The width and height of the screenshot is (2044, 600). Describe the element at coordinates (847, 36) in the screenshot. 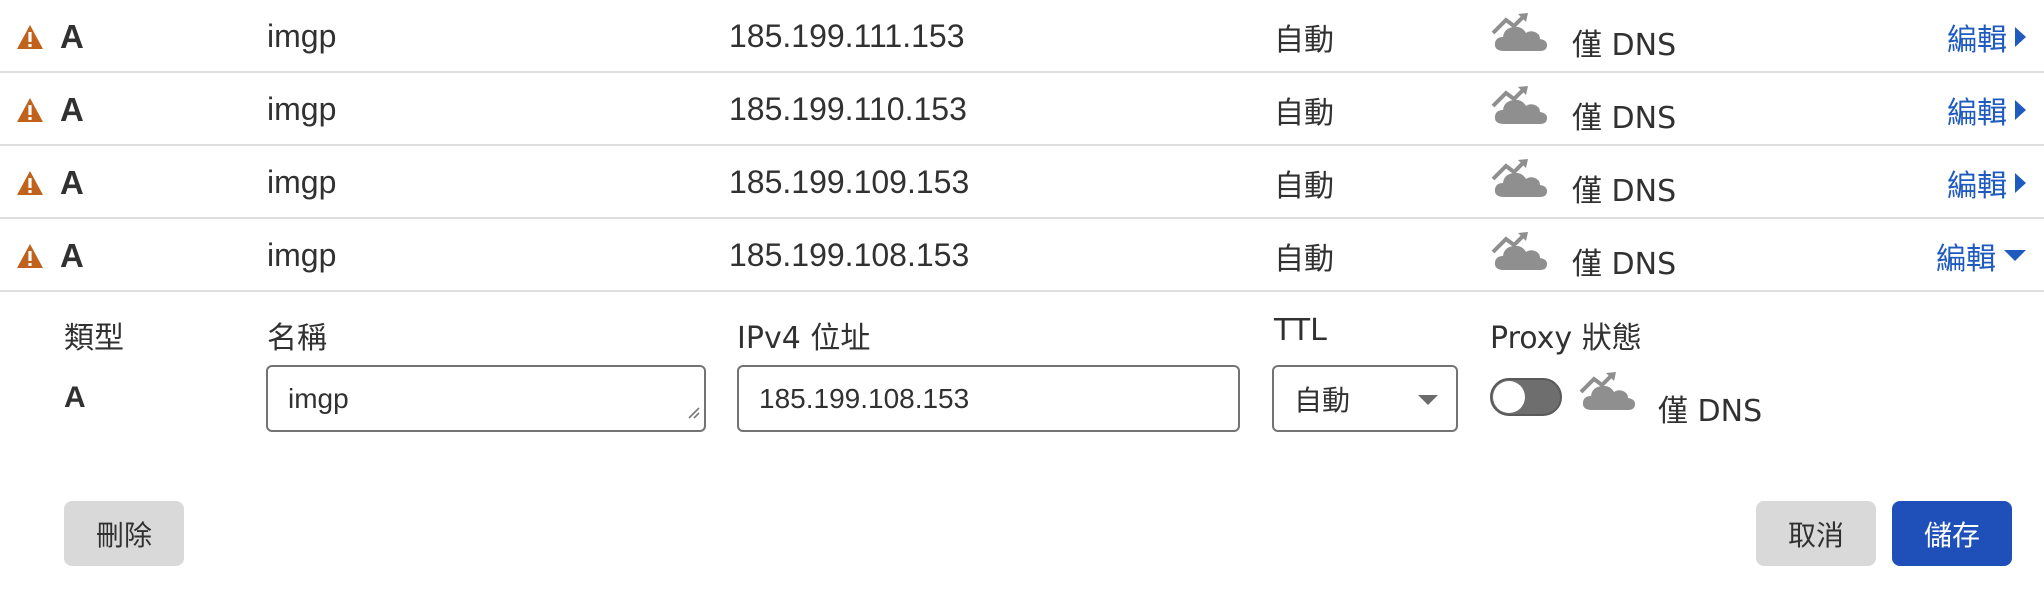

I see `record-content: 185.199.111.153` at that location.